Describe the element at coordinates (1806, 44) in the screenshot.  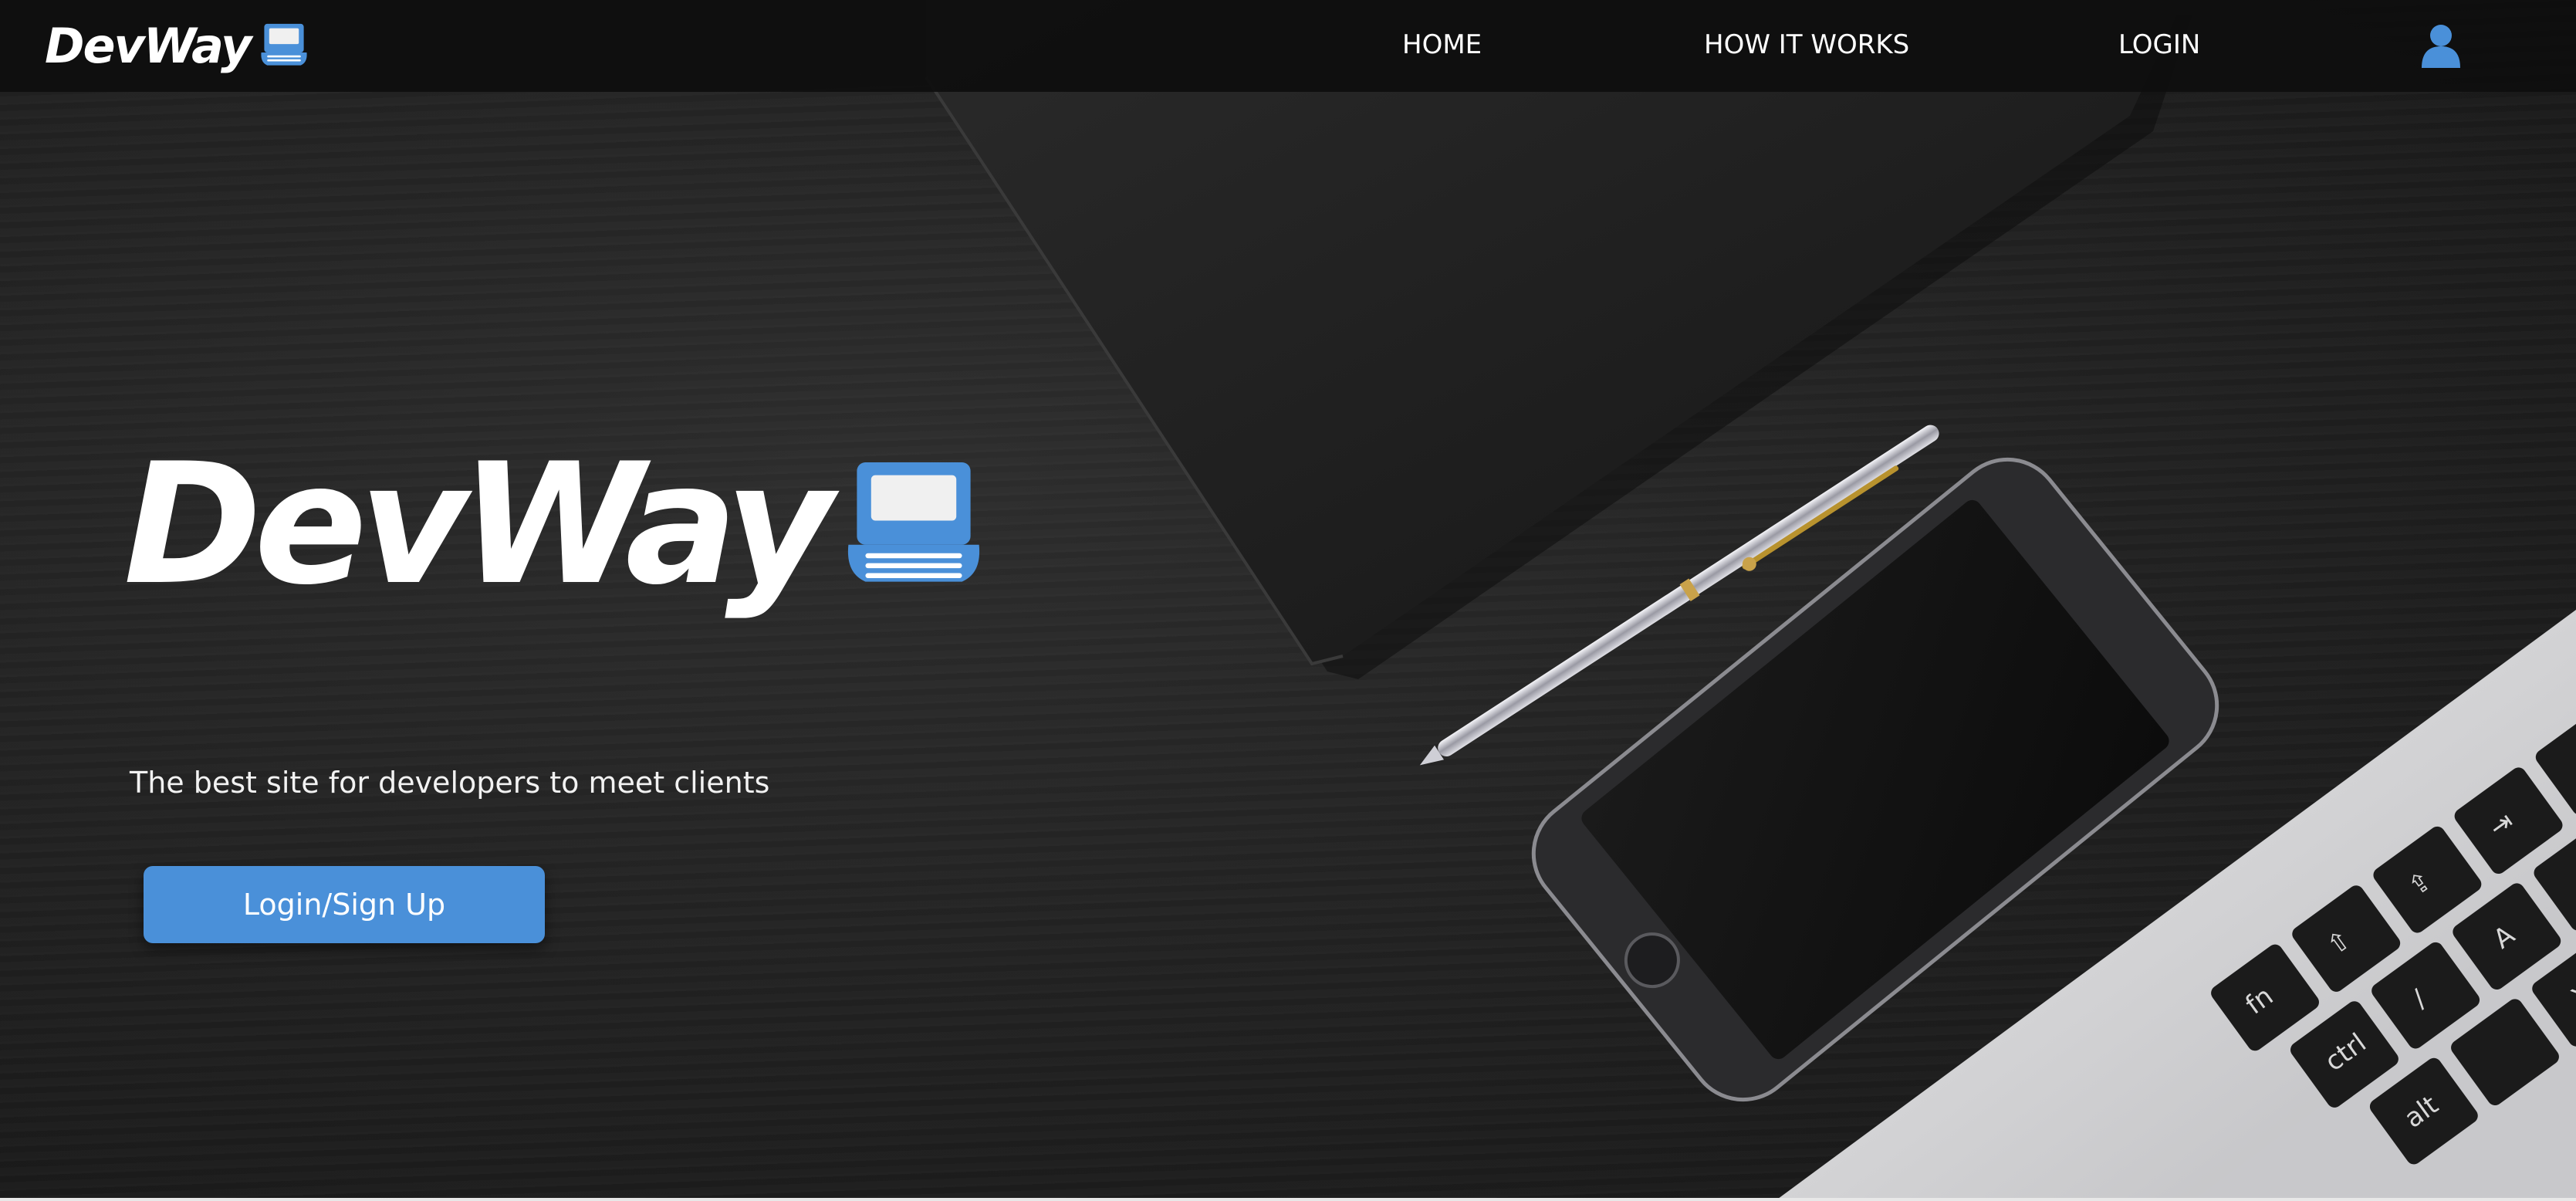
I see `nav-how-it-works-link: HOW IT WORKS` at that location.